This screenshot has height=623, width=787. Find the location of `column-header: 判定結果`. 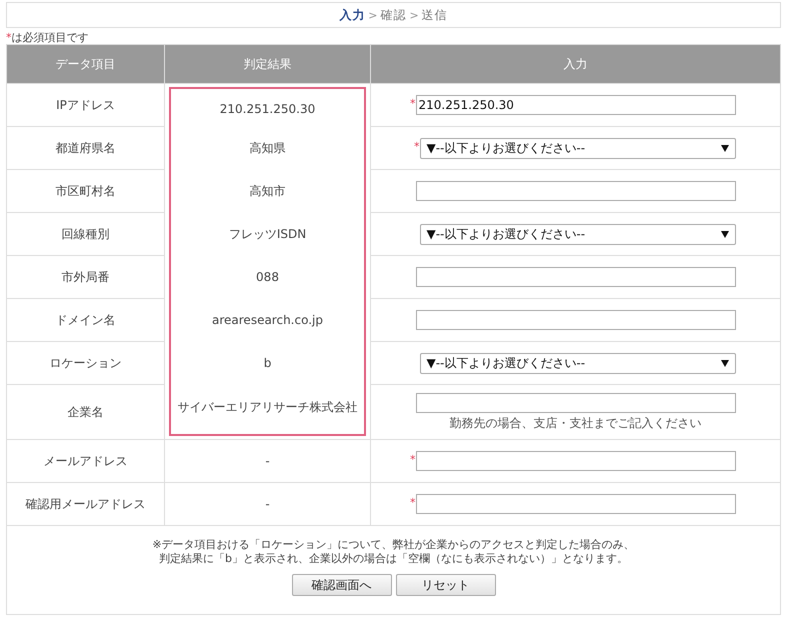

column-header: 判定結果 is located at coordinates (267, 64).